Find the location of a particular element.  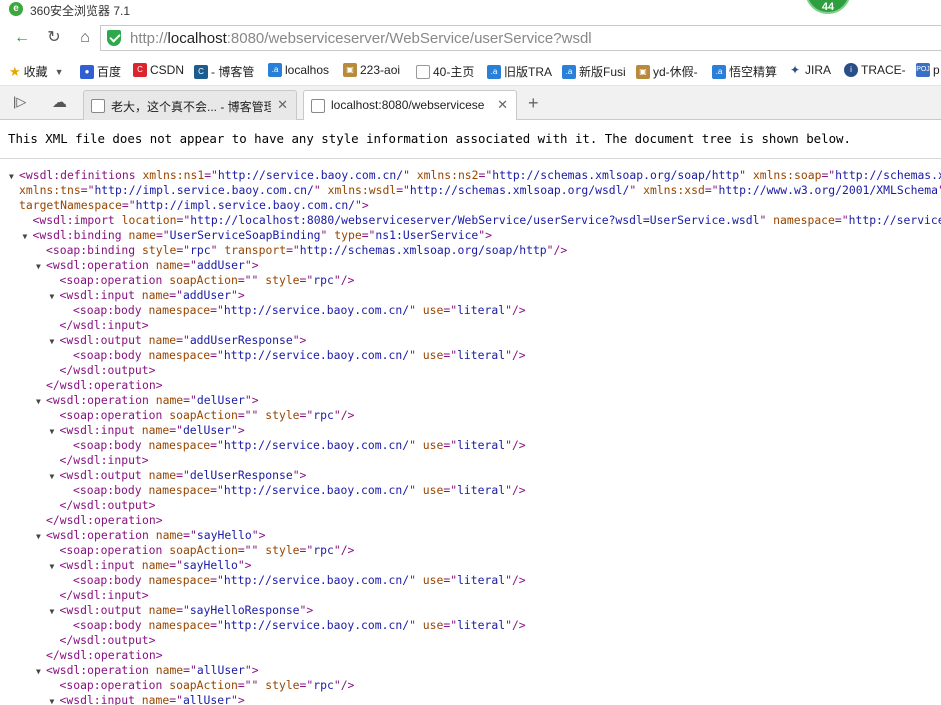

baidu-paw-icon: ● is located at coordinates (87, 71).